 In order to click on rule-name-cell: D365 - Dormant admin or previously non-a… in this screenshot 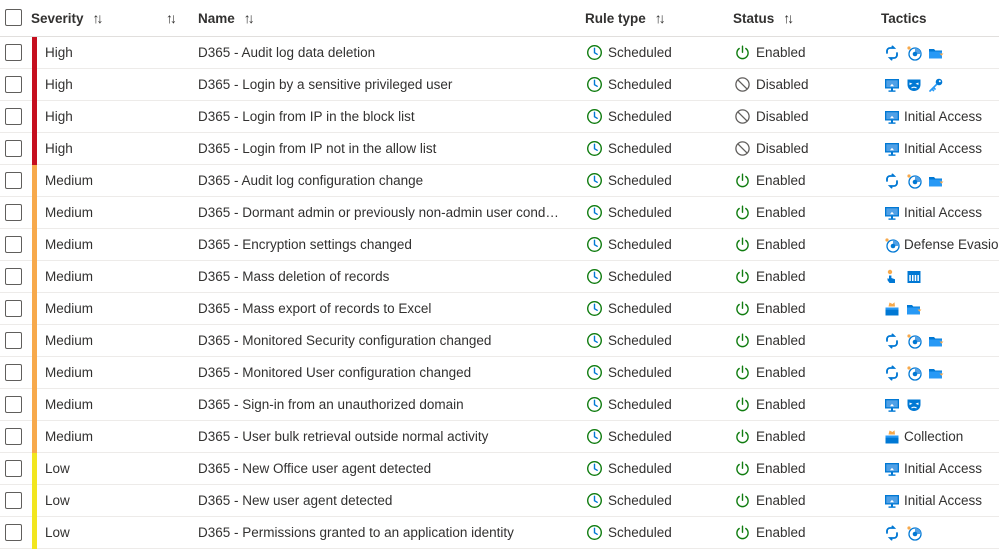, I will do `click(382, 212)`.